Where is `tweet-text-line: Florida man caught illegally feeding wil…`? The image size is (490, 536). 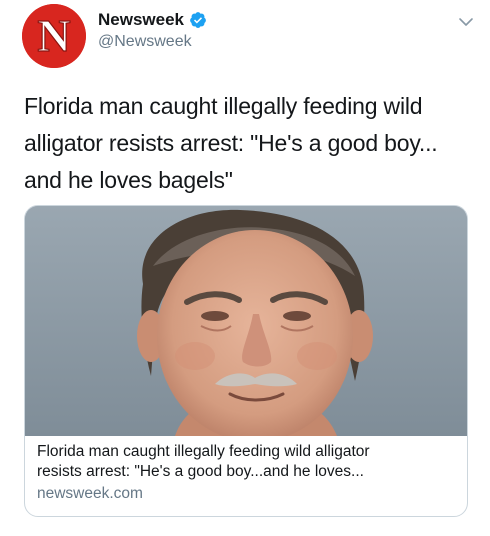 tweet-text-line: Florida man caught illegally feeding wil… is located at coordinates (223, 106).